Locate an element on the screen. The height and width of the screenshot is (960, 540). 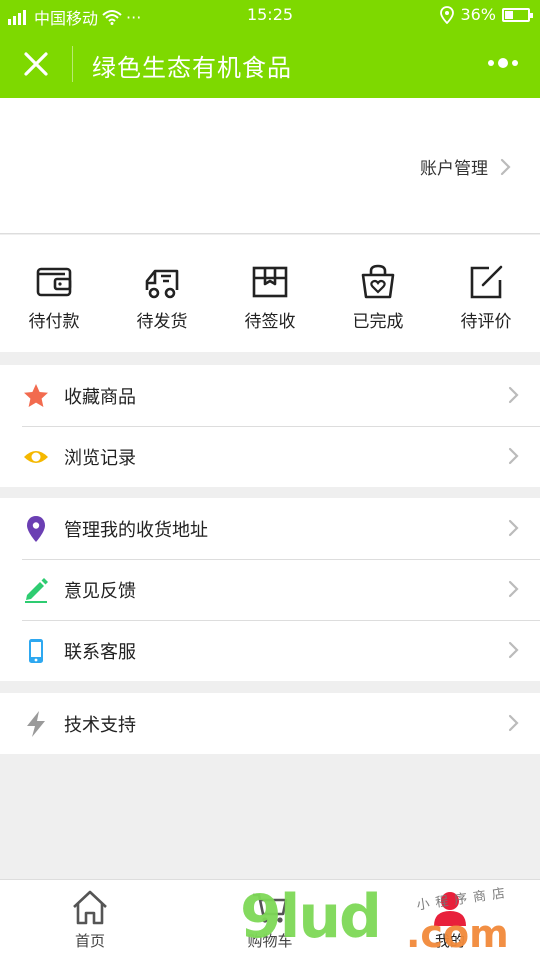
profile-header: 账户管理 is located at coordinates (270, 166).